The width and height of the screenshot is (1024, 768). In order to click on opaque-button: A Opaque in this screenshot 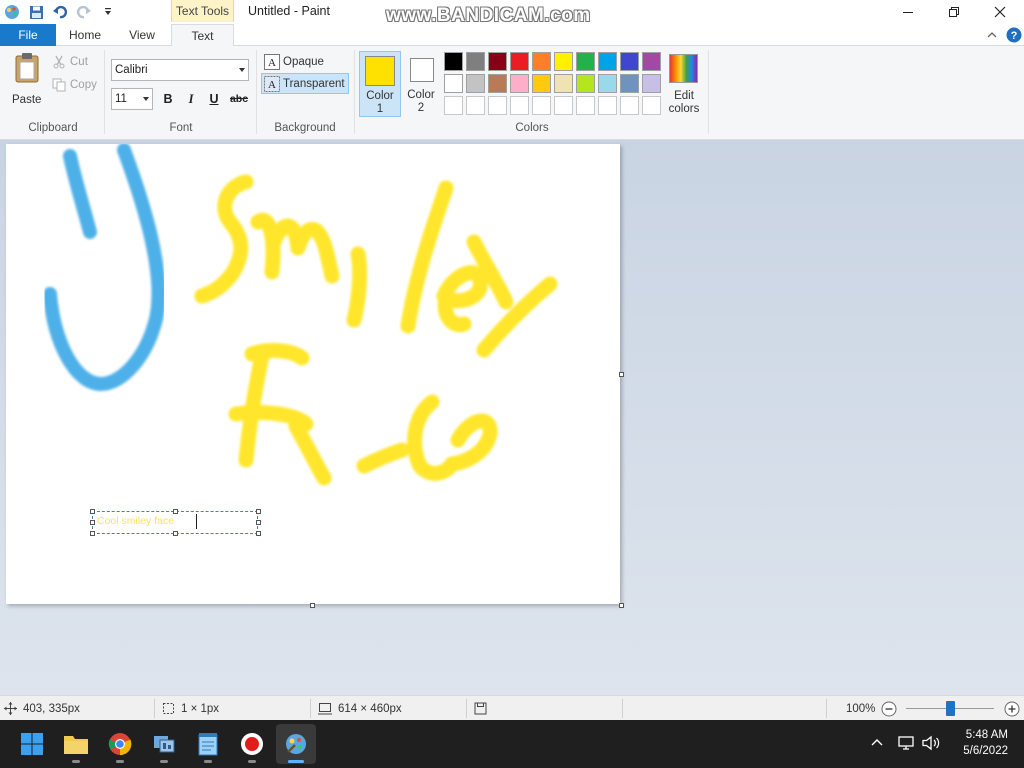, I will do `click(305, 62)`.